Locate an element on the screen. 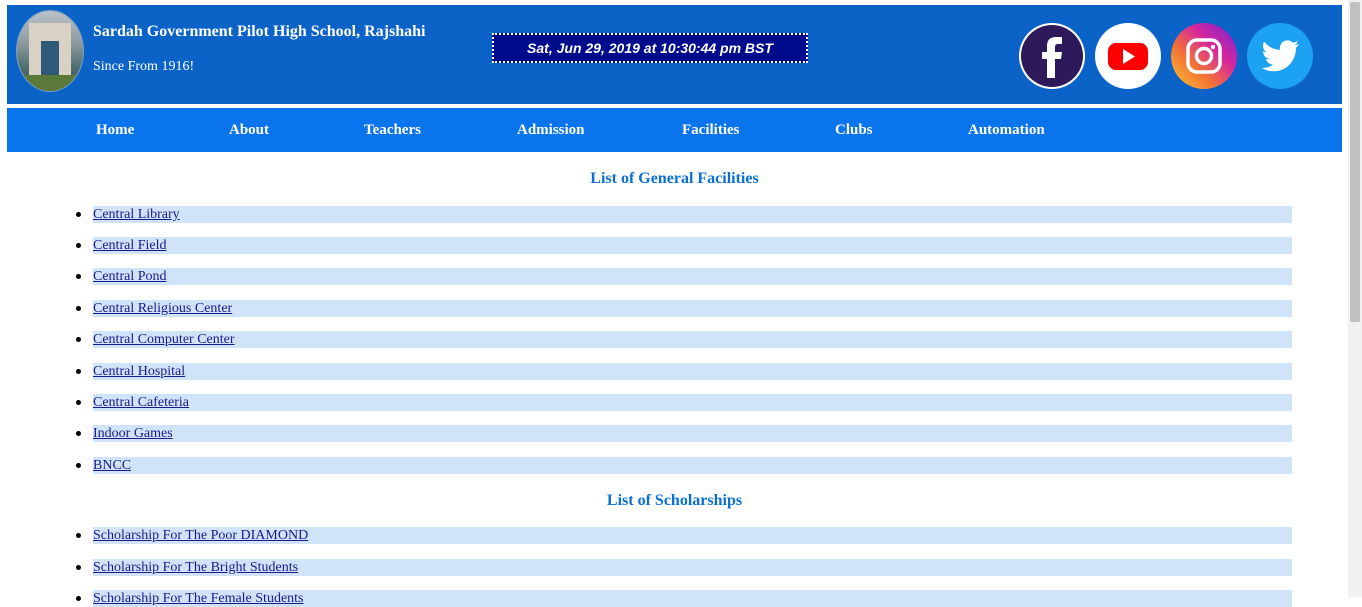 The height and width of the screenshot is (607, 1362). scholarship-link: Scholarship For The Poor DIAMOND is located at coordinates (200, 535).